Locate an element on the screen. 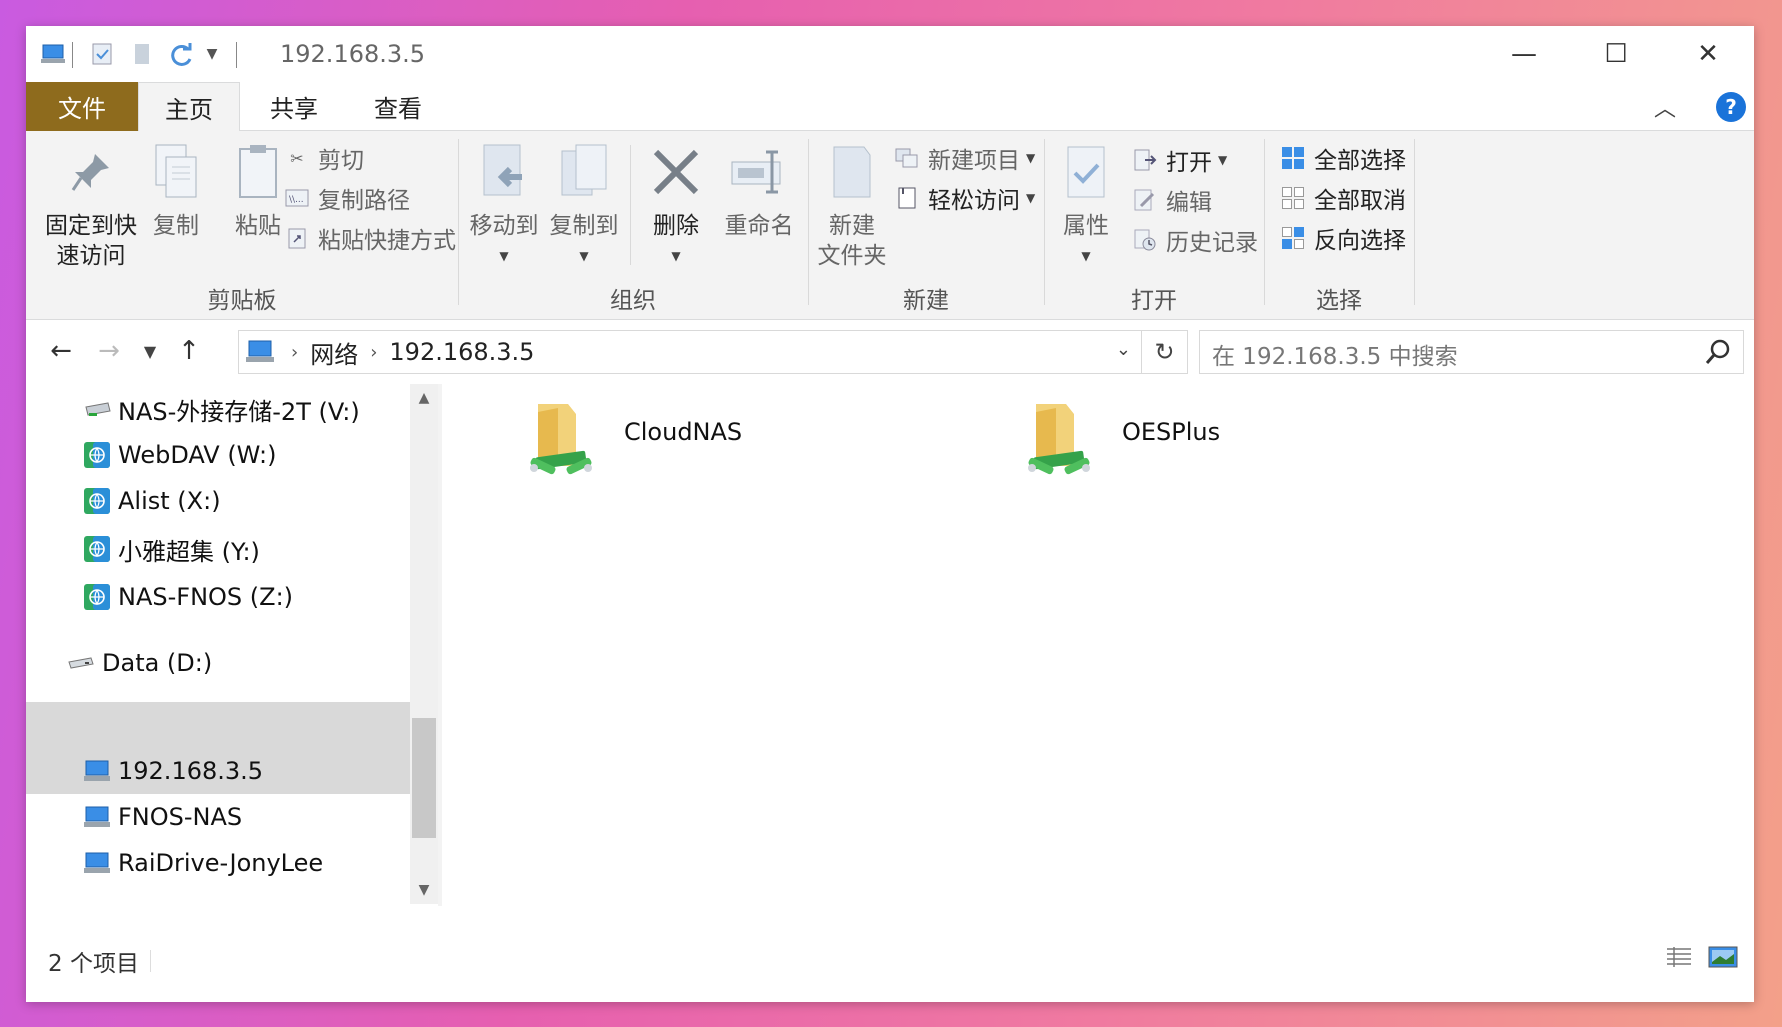  properties-button: 属性 ▼ is located at coordinates (1086, 206).